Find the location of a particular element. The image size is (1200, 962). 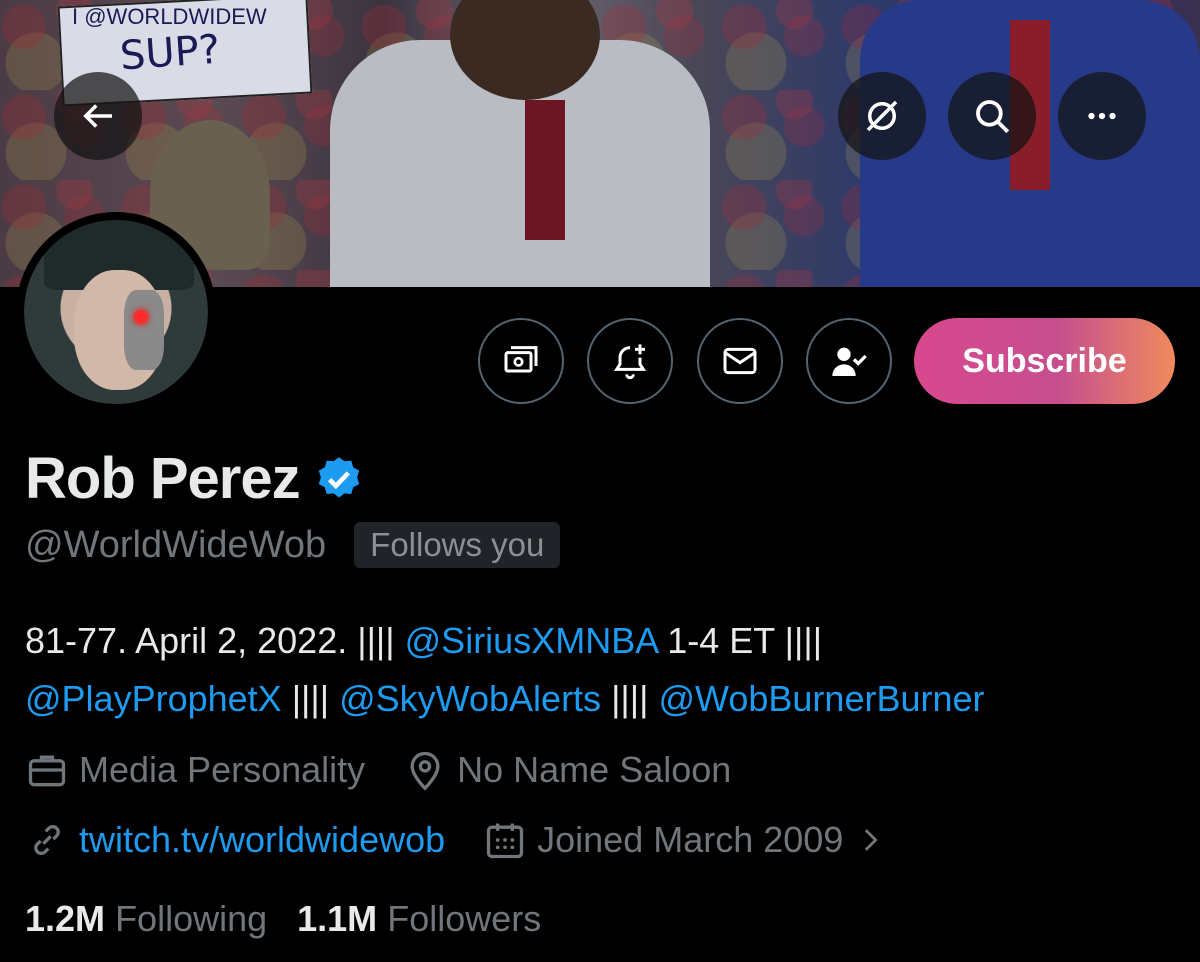

search-icon is located at coordinates (993, 117).